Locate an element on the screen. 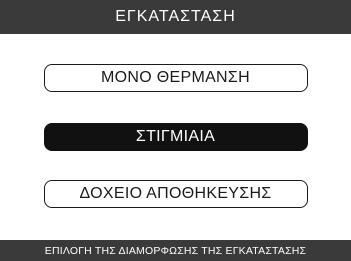  option-instantaneous: ΣΤΙΓΜΙΑΙΑ is located at coordinates (175, 137).